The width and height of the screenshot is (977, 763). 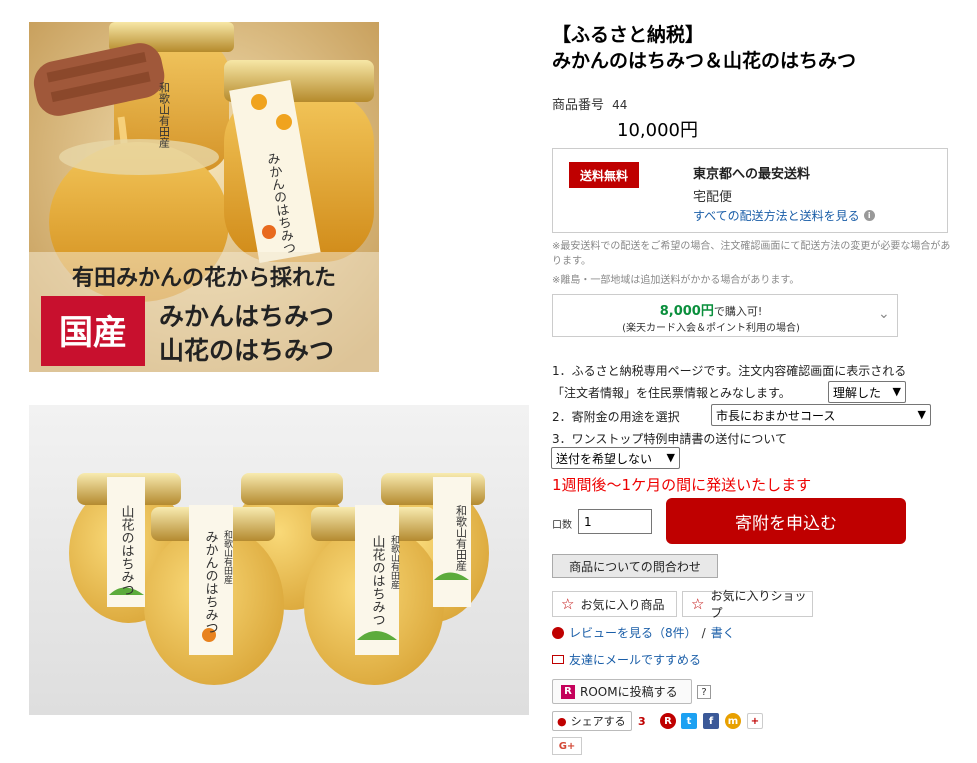 I want to click on free-shipping-badge: 送料無料, so click(x=604, y=175).